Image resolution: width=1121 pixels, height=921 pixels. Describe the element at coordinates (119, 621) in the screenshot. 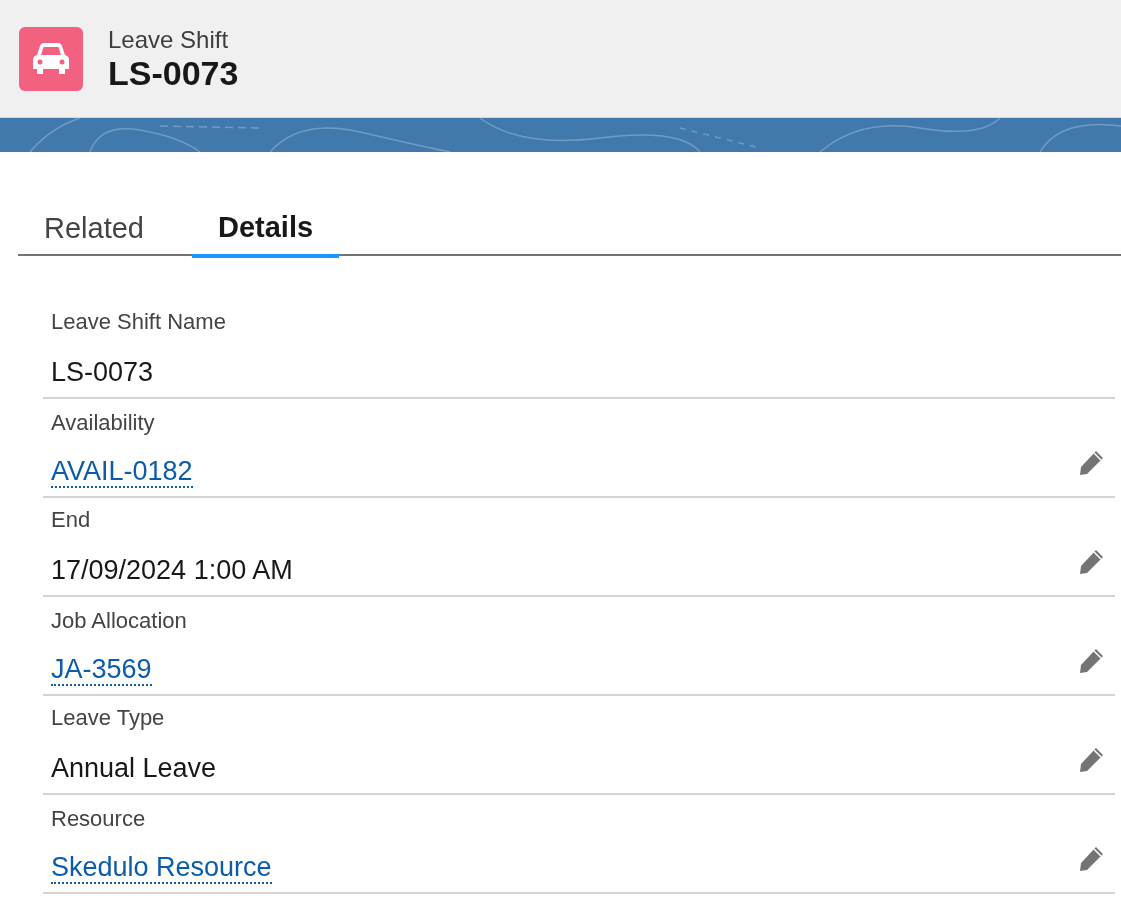

I see `field-label: Job Allocation` at that location.